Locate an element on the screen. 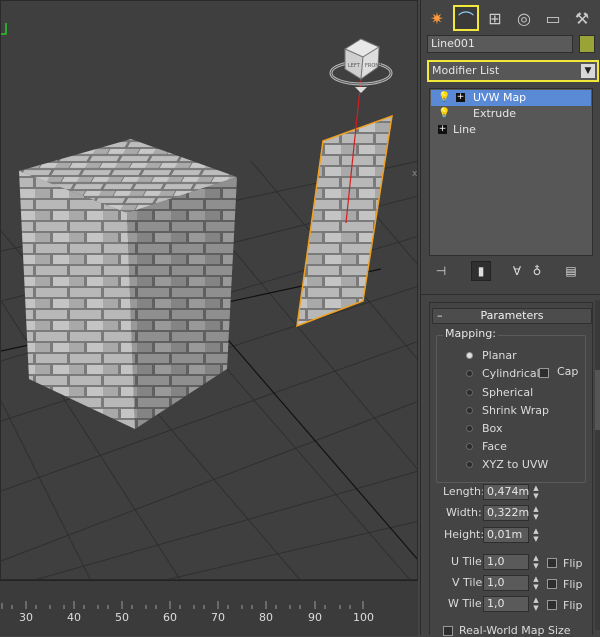  remove-modifier-button: ♁ is located at coordinates (537, 271).